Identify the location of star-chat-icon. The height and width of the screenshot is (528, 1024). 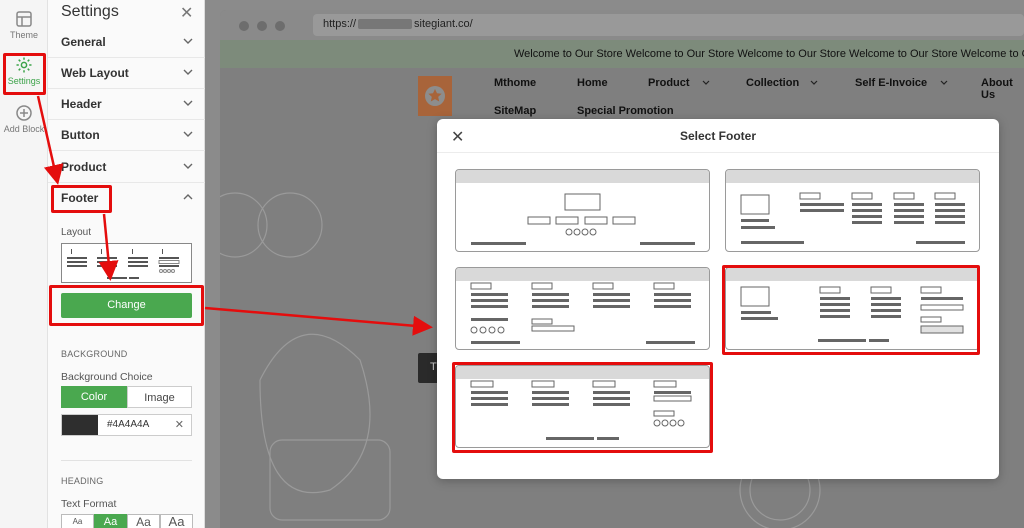
(435, 96).